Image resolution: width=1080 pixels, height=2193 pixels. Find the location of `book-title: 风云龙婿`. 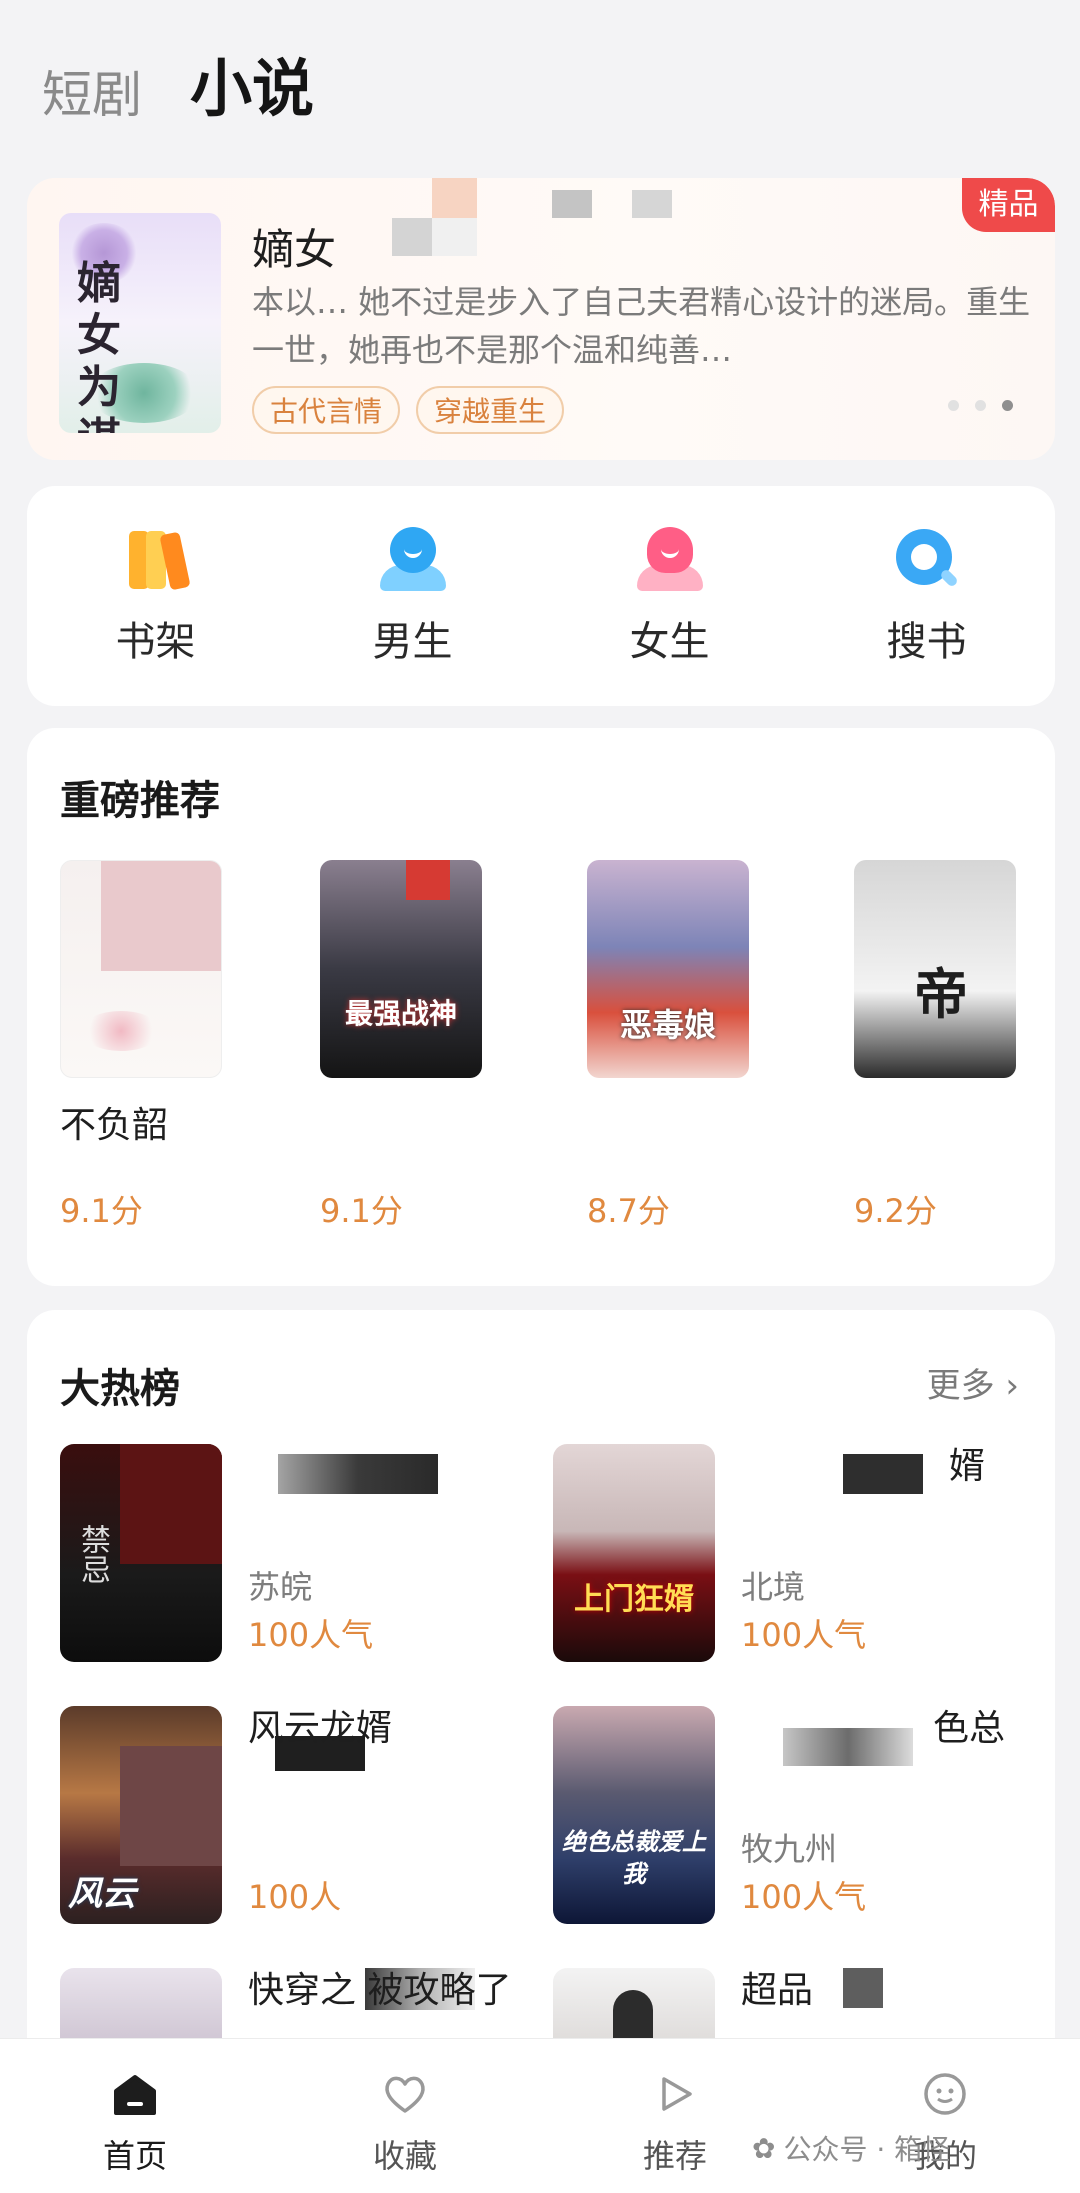

book-title: 风云龙婿 is located at coordinates (320, 1728).